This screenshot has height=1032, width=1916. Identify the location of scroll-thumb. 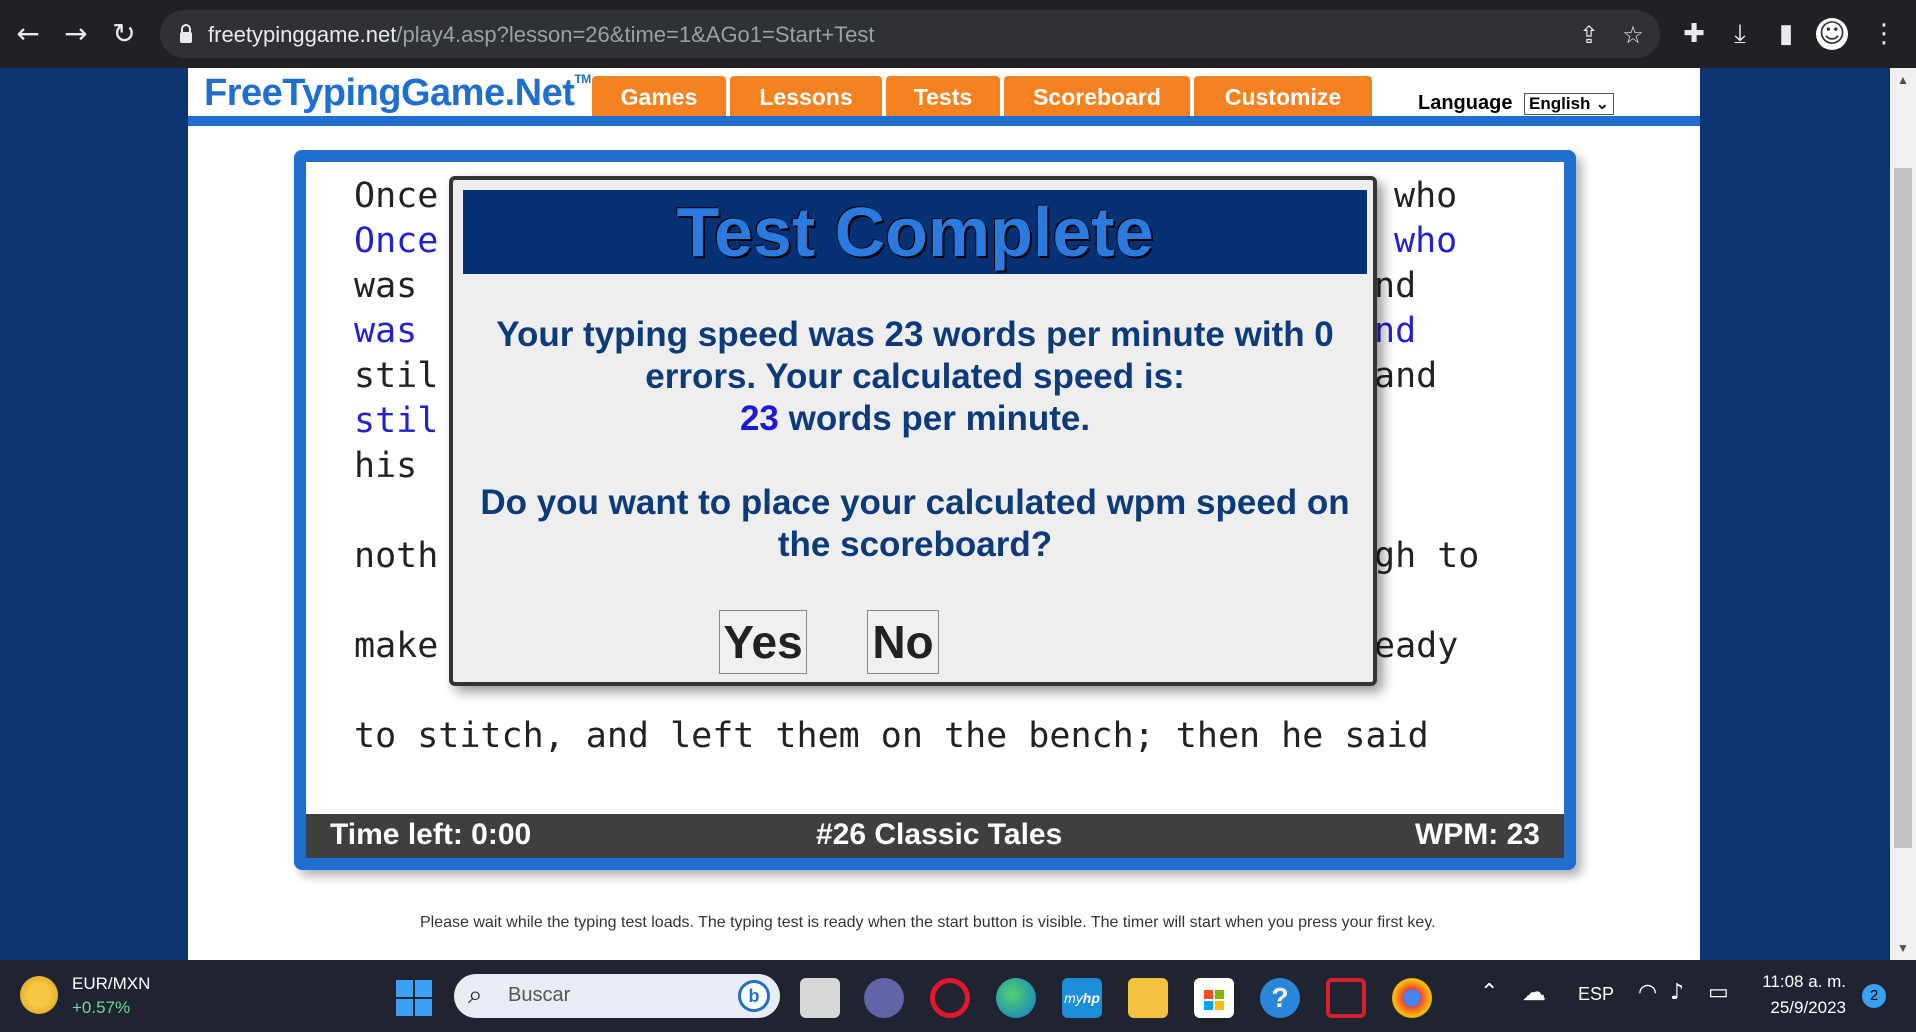
(1903, 508).